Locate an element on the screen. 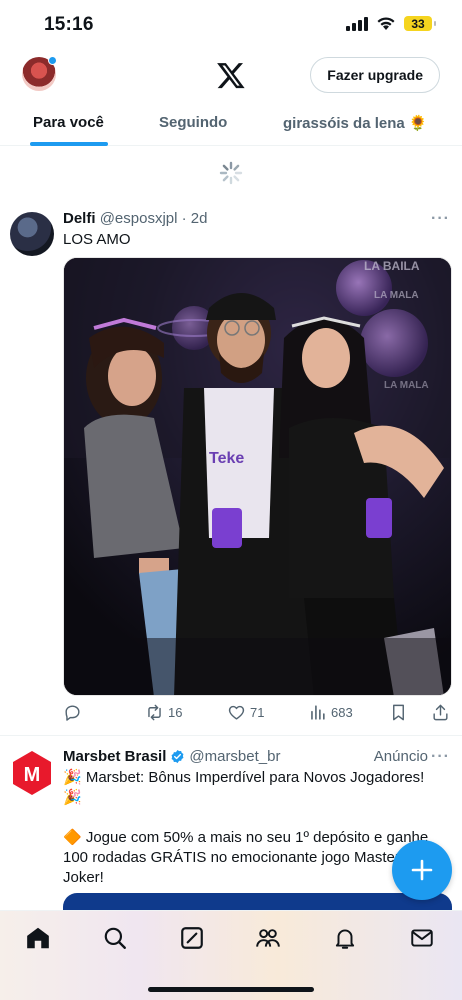  communities-icon is located at coordinates (268, 938).